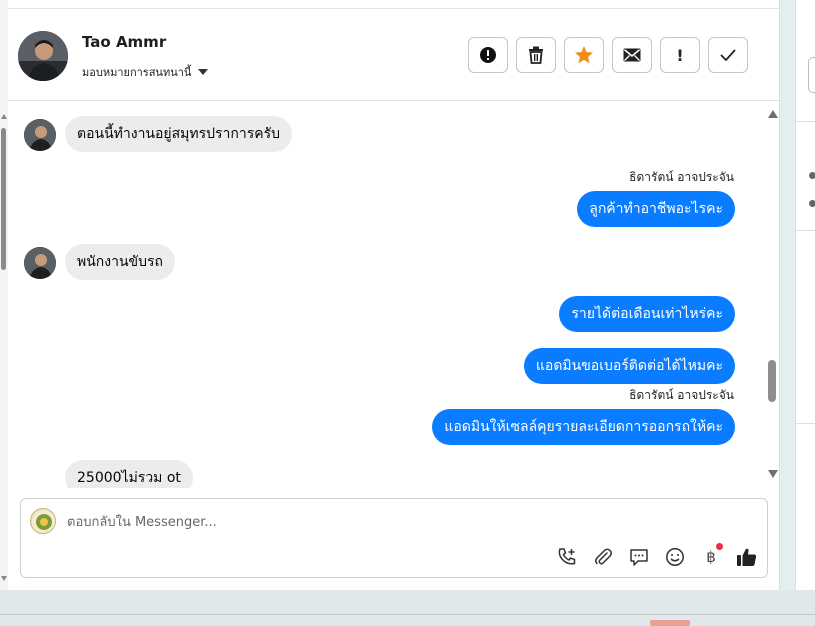  I want to click on taskbar-item, so click(670, 623).